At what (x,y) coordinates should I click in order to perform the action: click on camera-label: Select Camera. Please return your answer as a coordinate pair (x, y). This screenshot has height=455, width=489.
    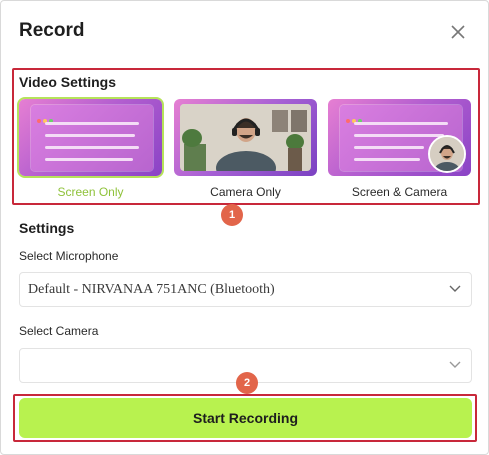
    Looking at the image, I should click on (59, 331).